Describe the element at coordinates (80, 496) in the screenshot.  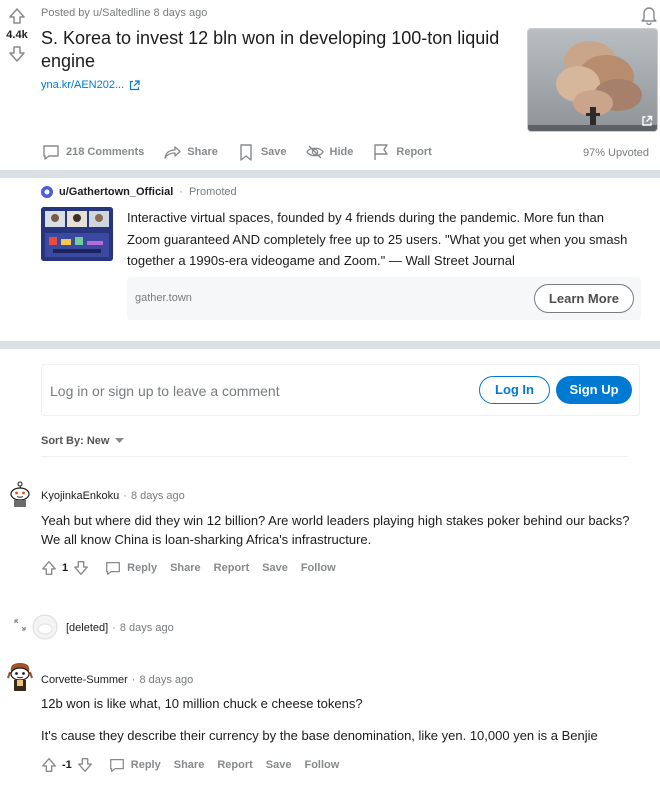
I see `comment-author: KyojinkaEnkoku` at that location.